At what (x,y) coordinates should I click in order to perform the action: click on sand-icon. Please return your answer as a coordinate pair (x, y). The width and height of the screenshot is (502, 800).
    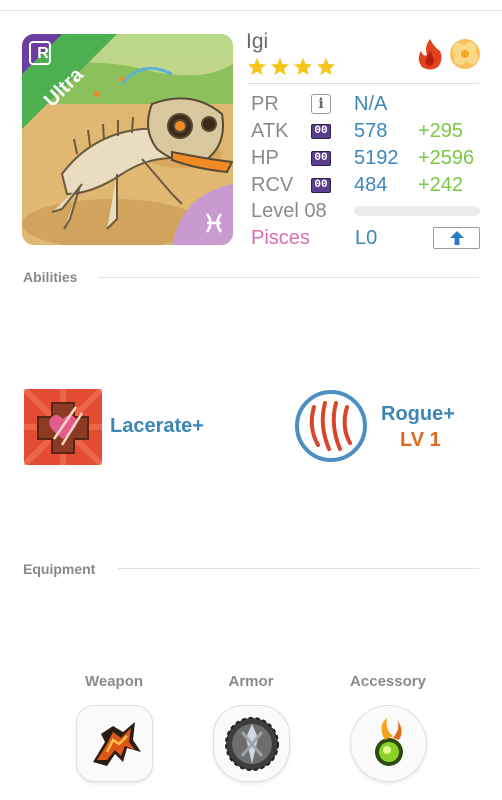
    Looking at the image, I should click on (465, 54).